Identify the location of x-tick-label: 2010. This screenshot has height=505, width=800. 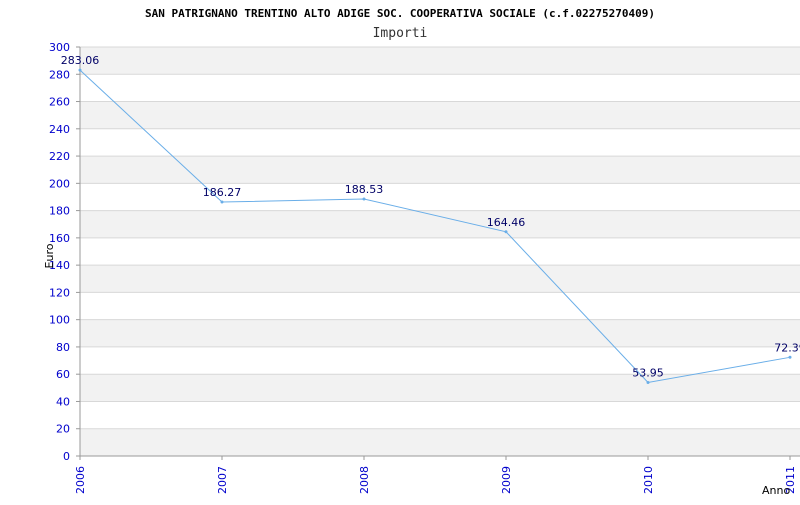
(648, 480).